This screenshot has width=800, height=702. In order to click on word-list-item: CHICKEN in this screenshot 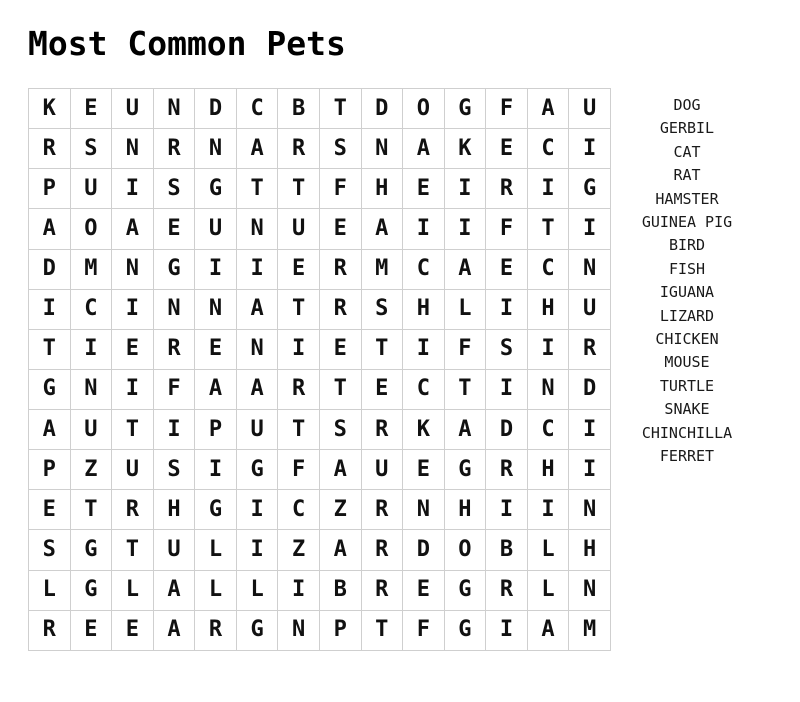, I will do `click(687, 339)`.